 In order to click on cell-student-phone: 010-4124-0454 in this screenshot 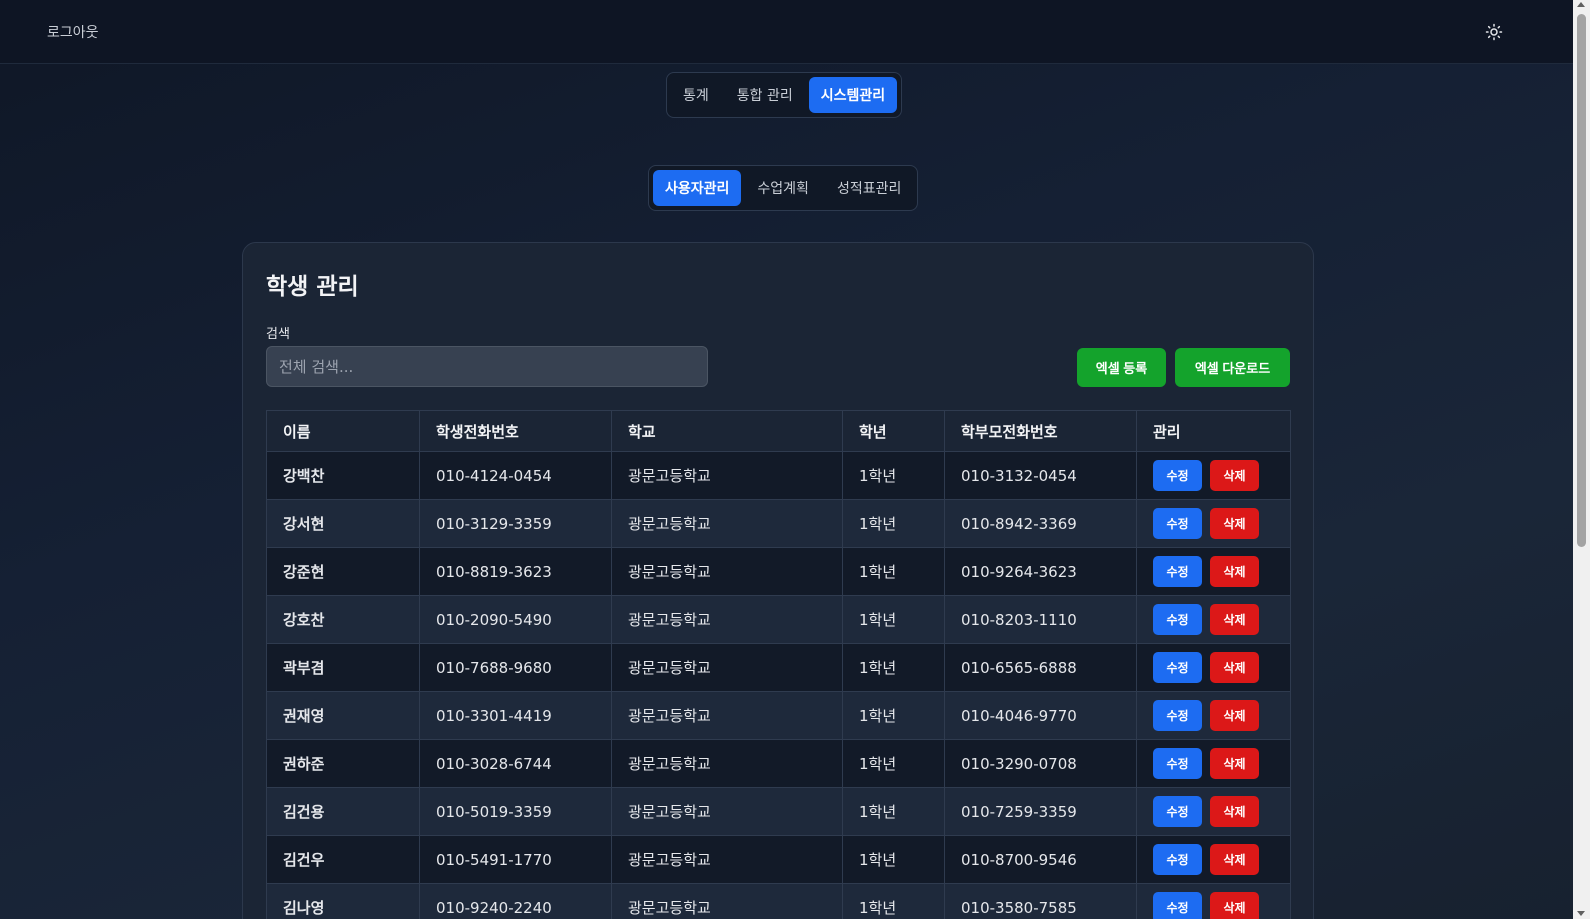, I will do `click(515, 475)`.